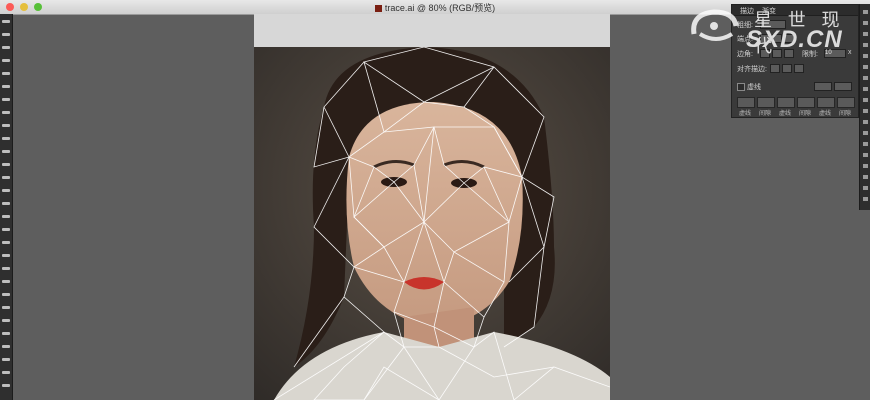 This screenshot has width=870, height=400. What do you see at coordinates (806, 102) in the screenshot?
I see `gap-2-input` at bounding box center [806, 102].